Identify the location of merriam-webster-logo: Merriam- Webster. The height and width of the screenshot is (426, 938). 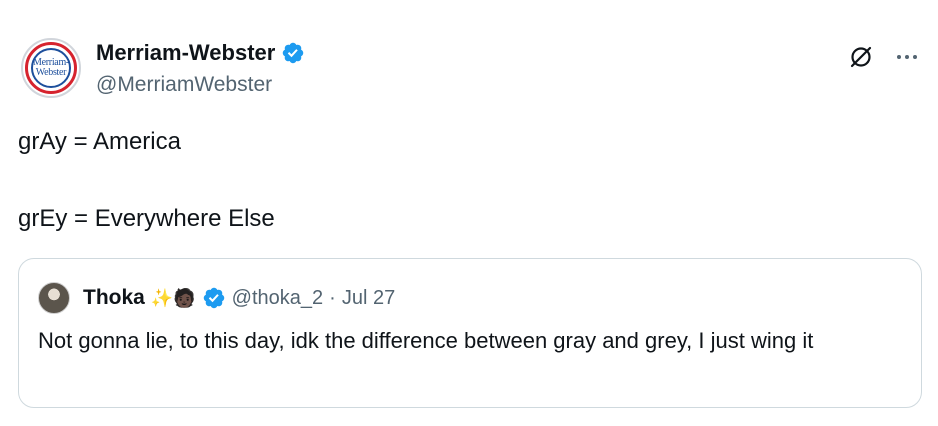
(51, 68).